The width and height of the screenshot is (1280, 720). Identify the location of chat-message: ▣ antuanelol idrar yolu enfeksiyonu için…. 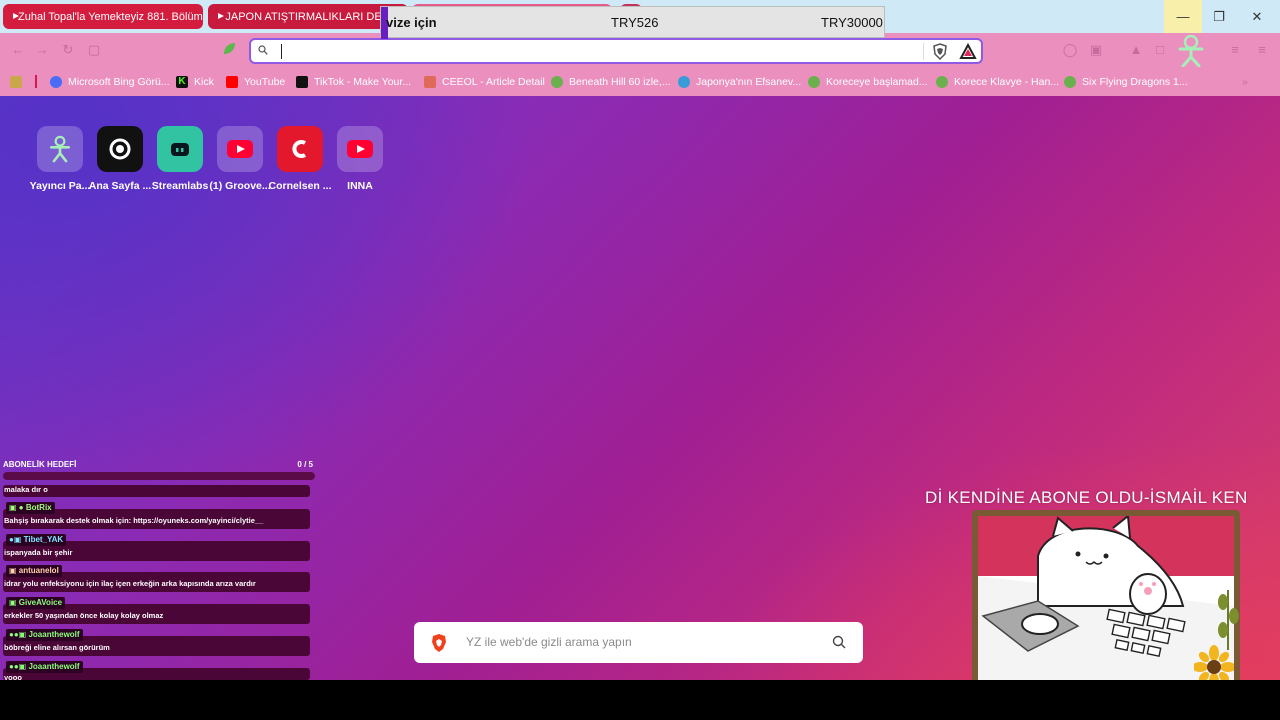
(156, 578).